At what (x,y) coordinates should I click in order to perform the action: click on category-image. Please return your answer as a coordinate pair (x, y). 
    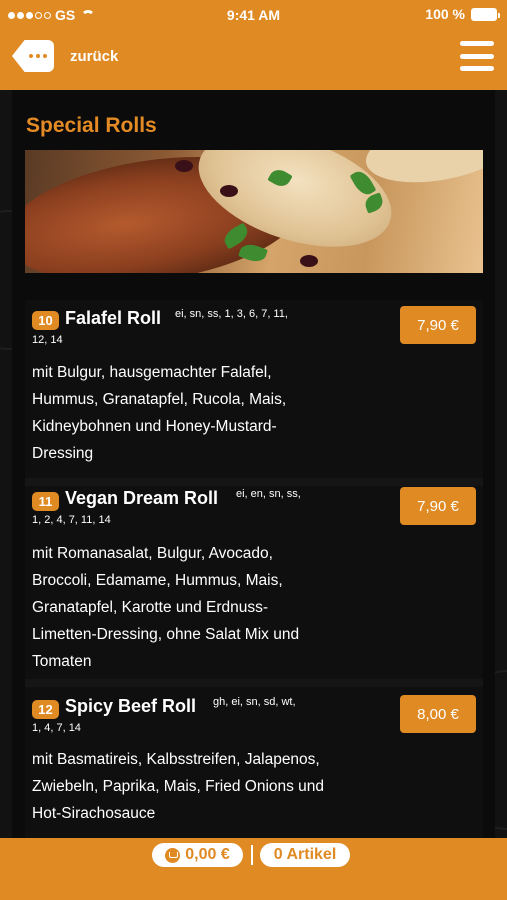
    Looking at the image, I should click on (254, 211).